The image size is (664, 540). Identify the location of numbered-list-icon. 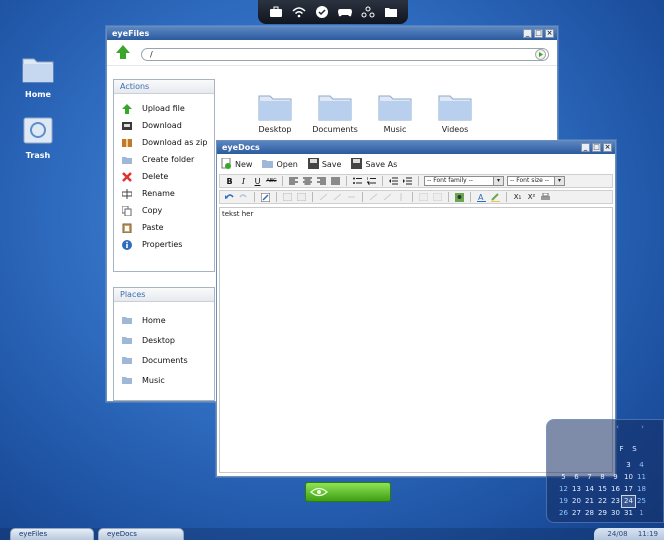
(371, 181).